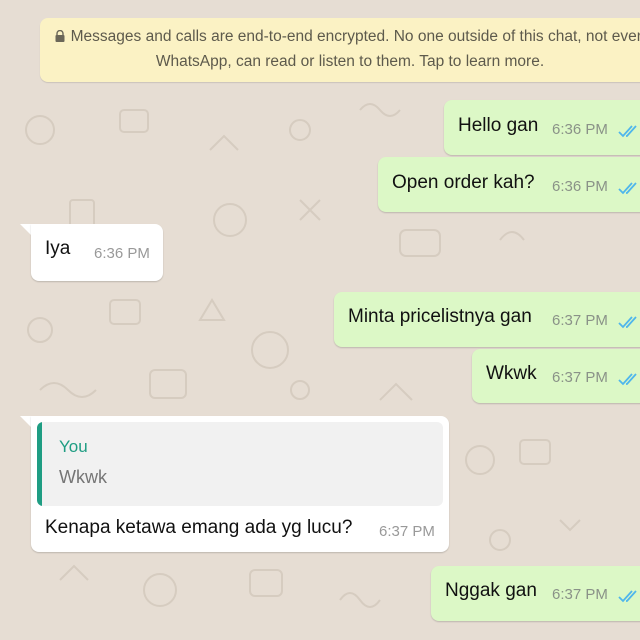 The height and width of the screenshot is (640, 640). What do you see at coordinates (60, 36) in the screenshot?
I see `lock-icon` at bounding box center [60, 36].